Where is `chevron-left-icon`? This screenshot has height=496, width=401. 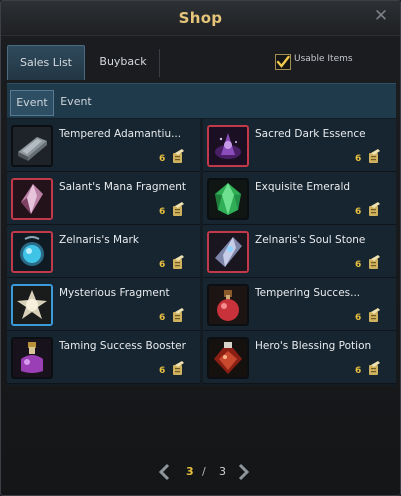
chevron-left-icon is located at coordinates (165, 472).